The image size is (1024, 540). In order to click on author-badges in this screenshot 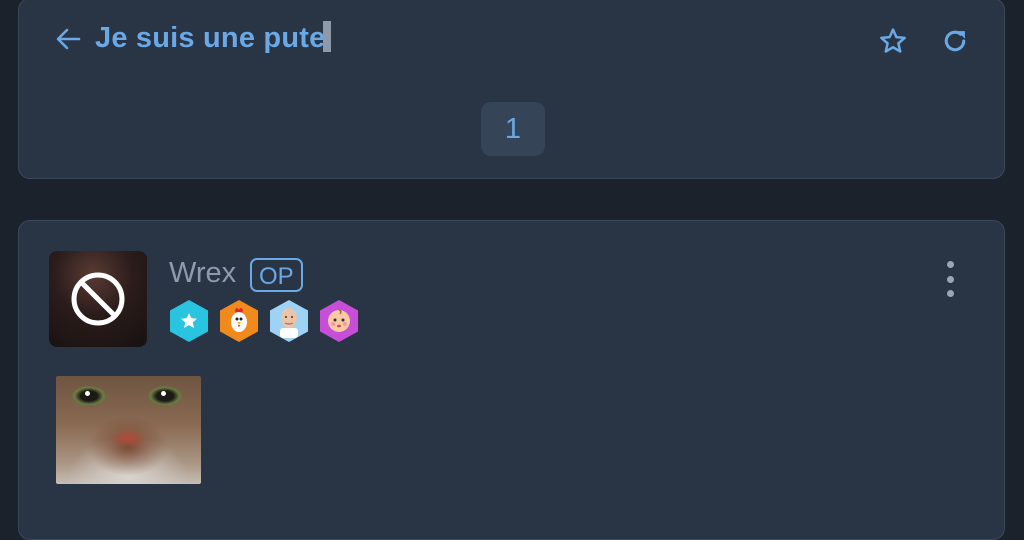, I will do `click(264, 321)`.